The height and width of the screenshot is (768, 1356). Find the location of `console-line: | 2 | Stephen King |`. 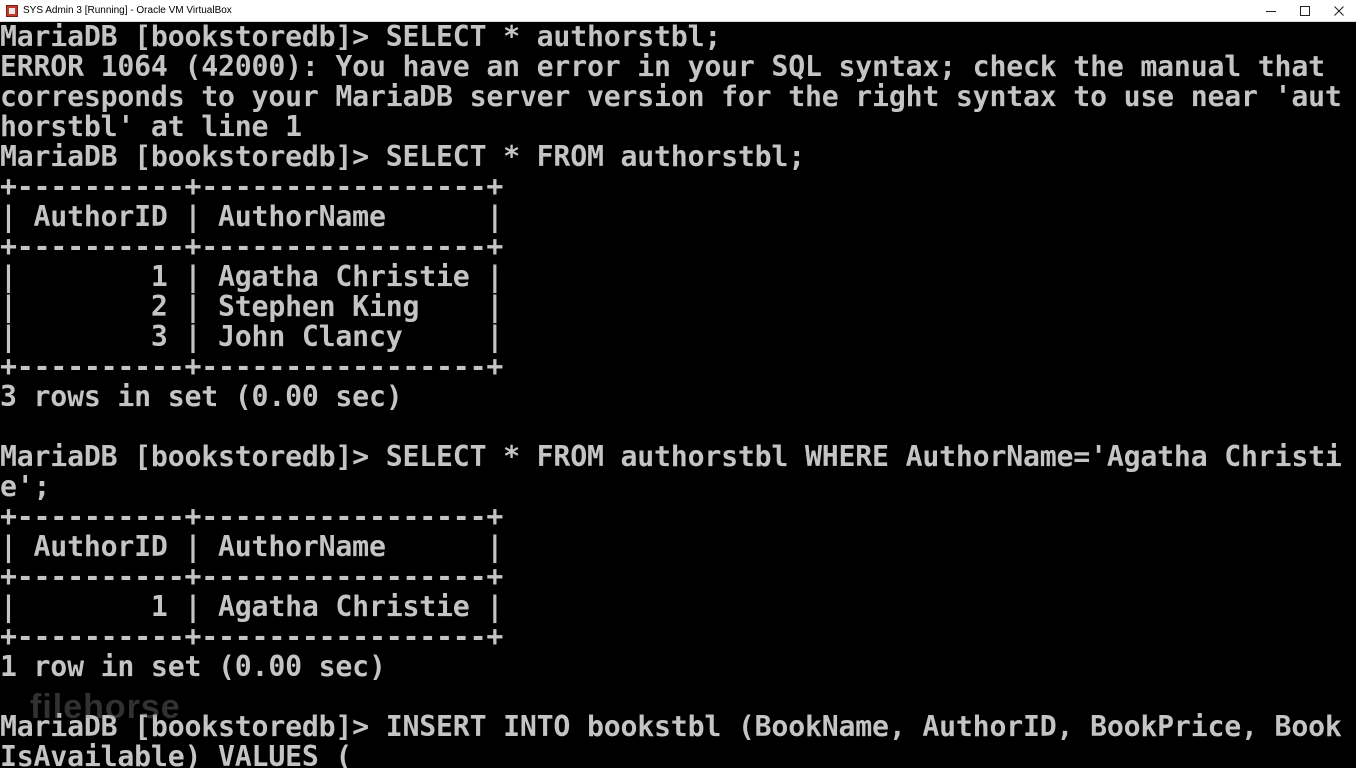

console-line: | 2 | Stephen King | is located at coordinates (252, 306).